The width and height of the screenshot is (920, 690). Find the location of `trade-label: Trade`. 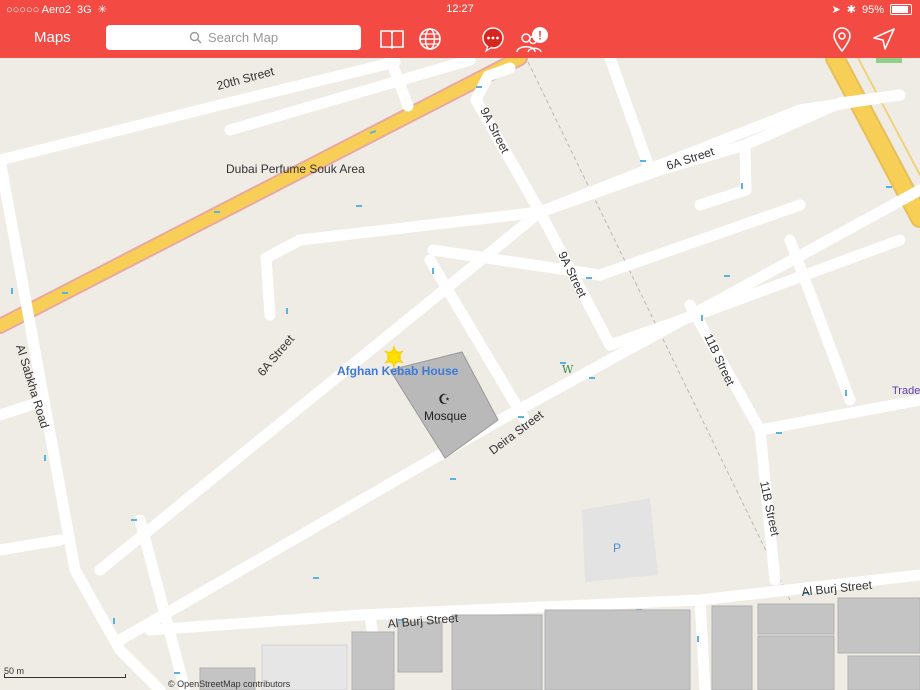

trade-label: Trade is located at coordinates (906, 391).